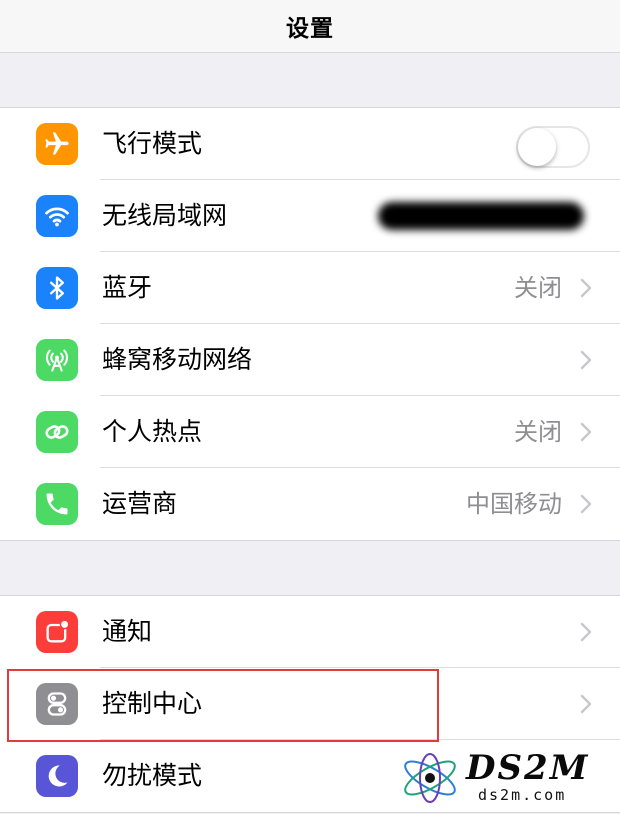 The image size is (620, 814). What do you see at coordinates (57, 216) in the screenshot?
I see `wifi-icon` at bounding box center [57, 216].